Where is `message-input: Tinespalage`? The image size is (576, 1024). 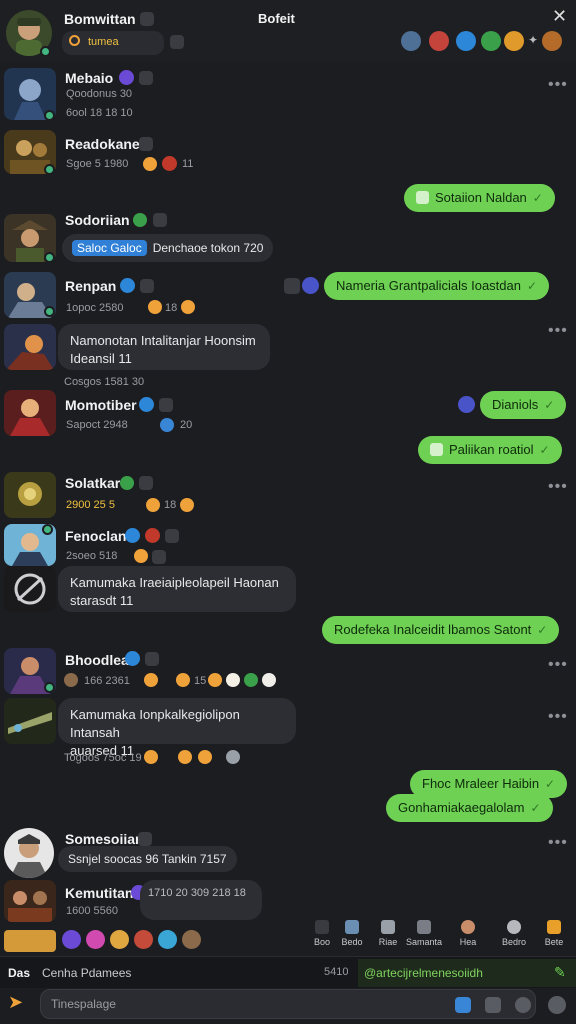 message-input: Tinespalage is located at coordinates (288, 1004).